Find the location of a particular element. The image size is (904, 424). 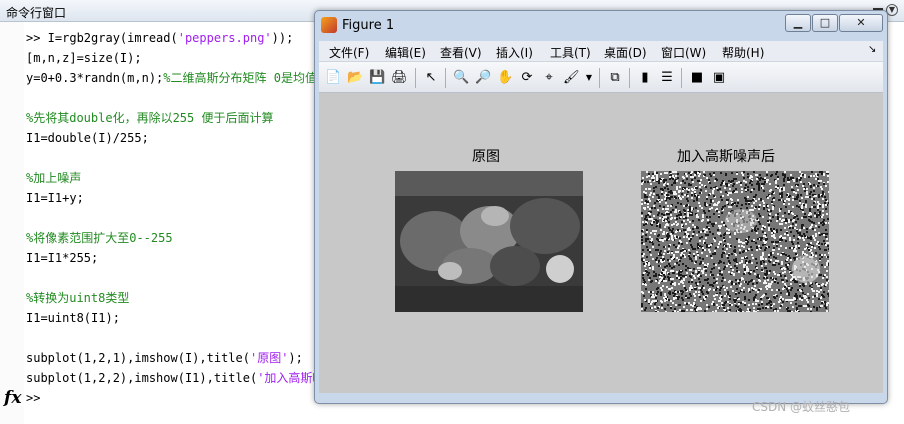

code-text: [m,n,z]=size(I); is located at coordinates (84, 58).